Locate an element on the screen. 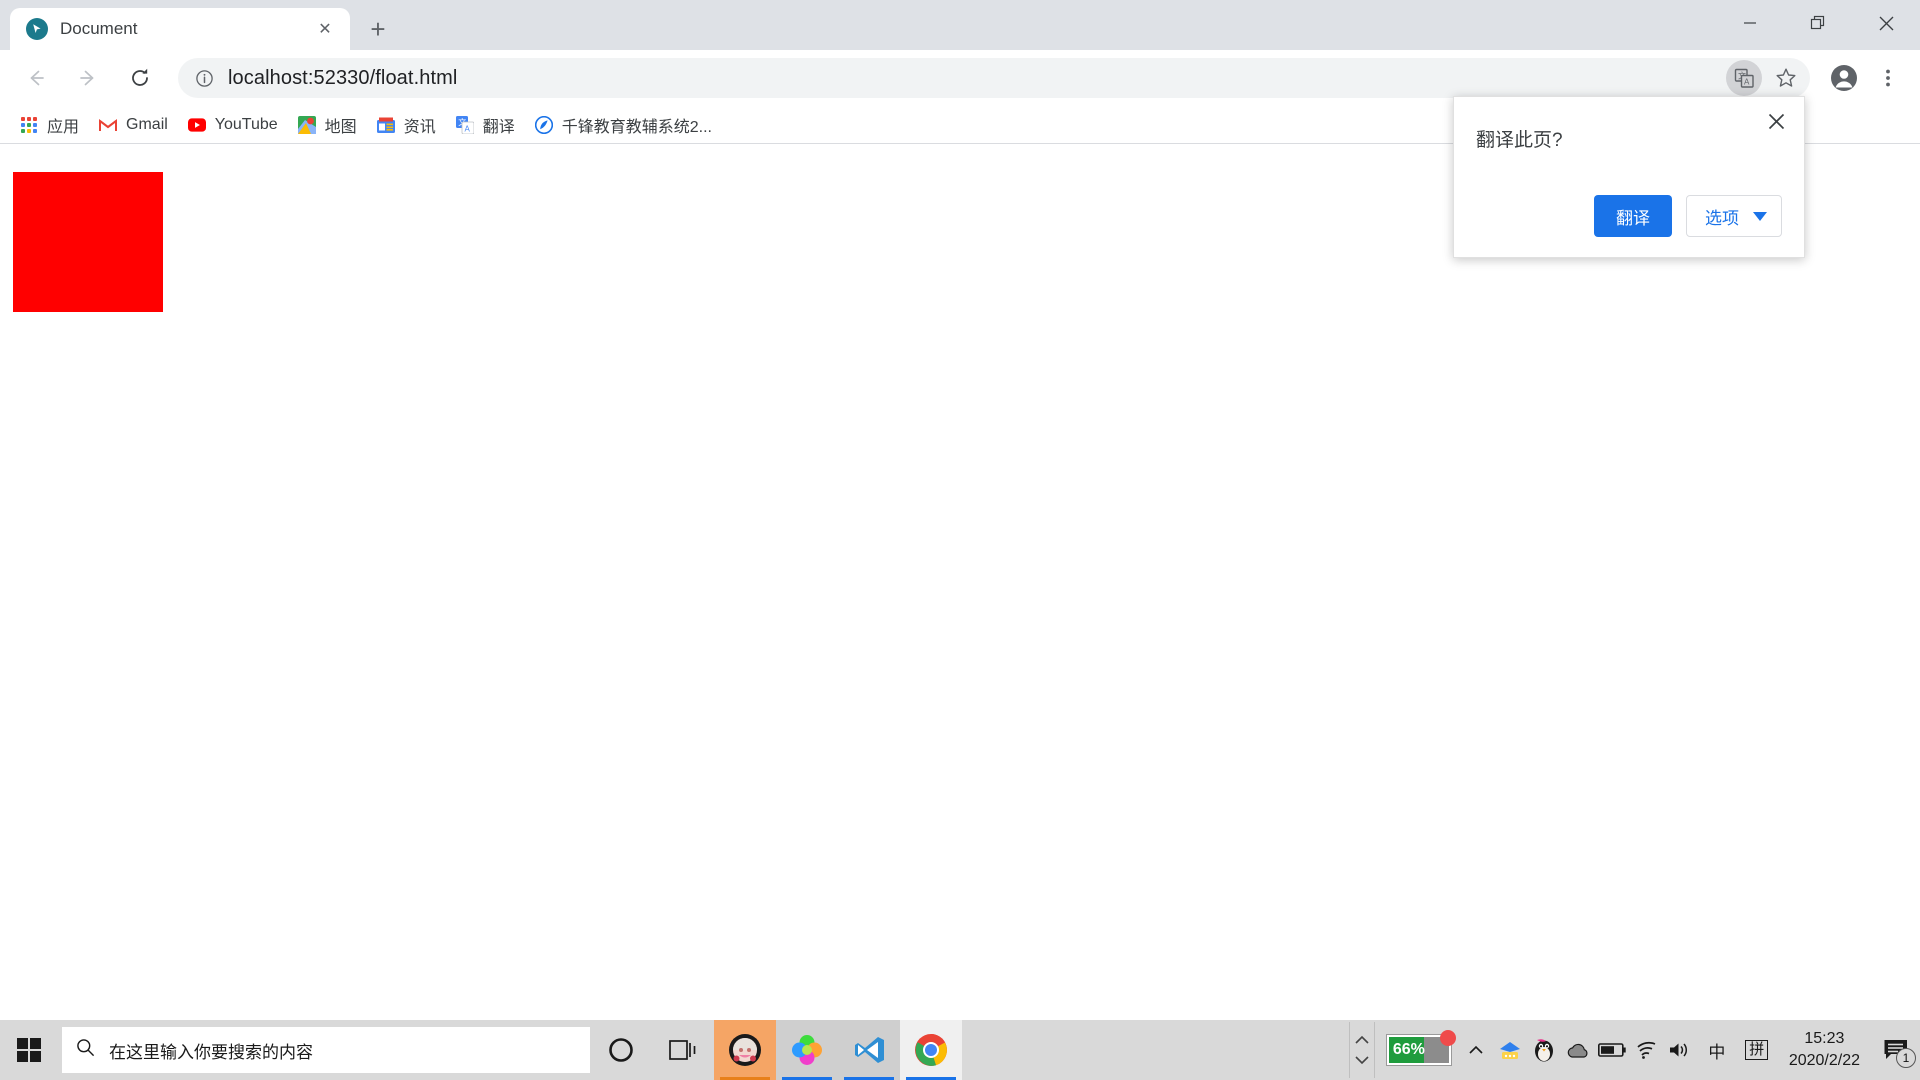 The width and height of the screenshot is (1920, 1080). ime-language-indicator: 中 is located at coordinates (1717, 1050).